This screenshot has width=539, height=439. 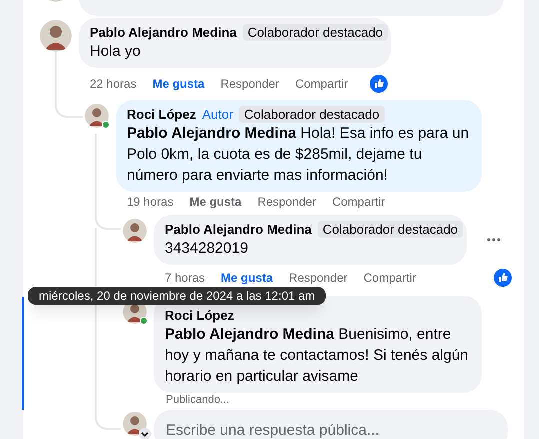 I want to click on comment-time: 22 horas, so click(x=113, y=84).